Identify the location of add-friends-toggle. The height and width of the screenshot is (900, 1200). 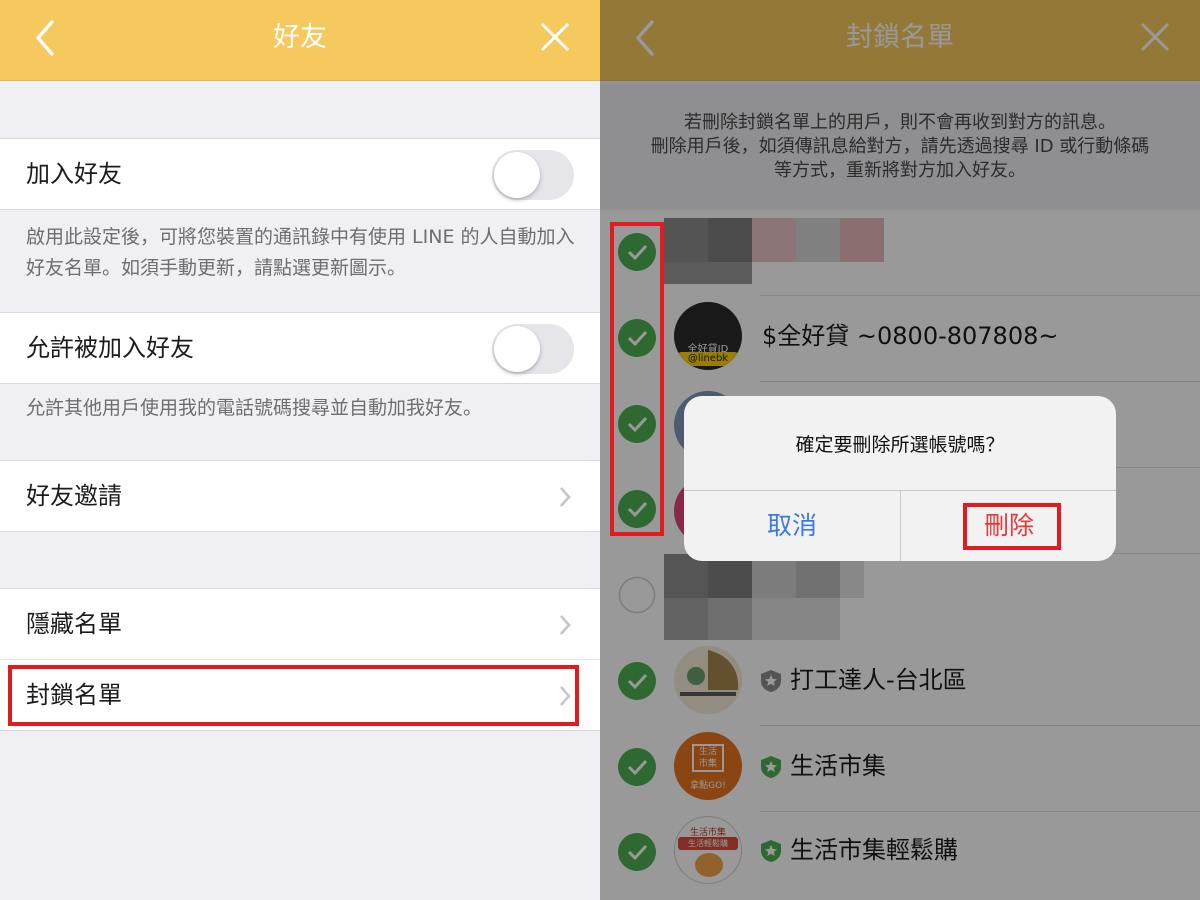
(533, 175).